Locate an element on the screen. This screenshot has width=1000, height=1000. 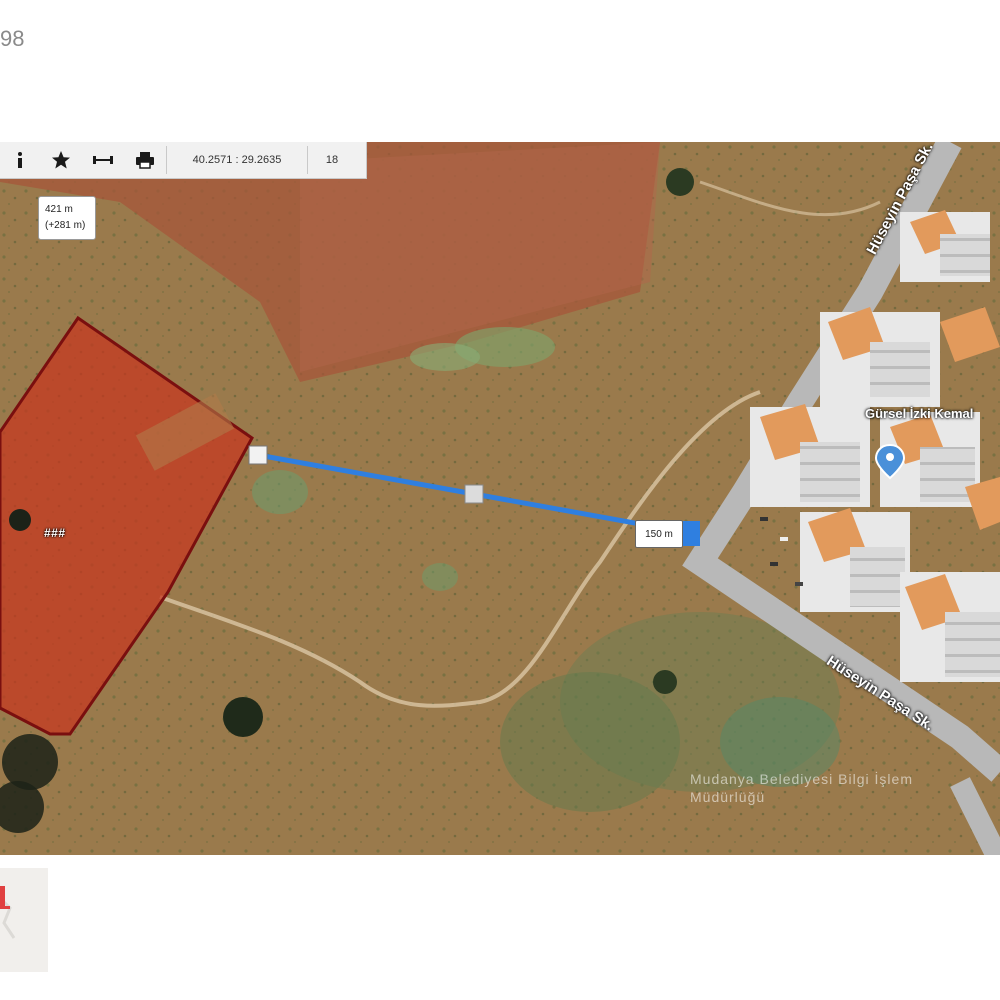
measure-icon is located at coordinates (103, 160).